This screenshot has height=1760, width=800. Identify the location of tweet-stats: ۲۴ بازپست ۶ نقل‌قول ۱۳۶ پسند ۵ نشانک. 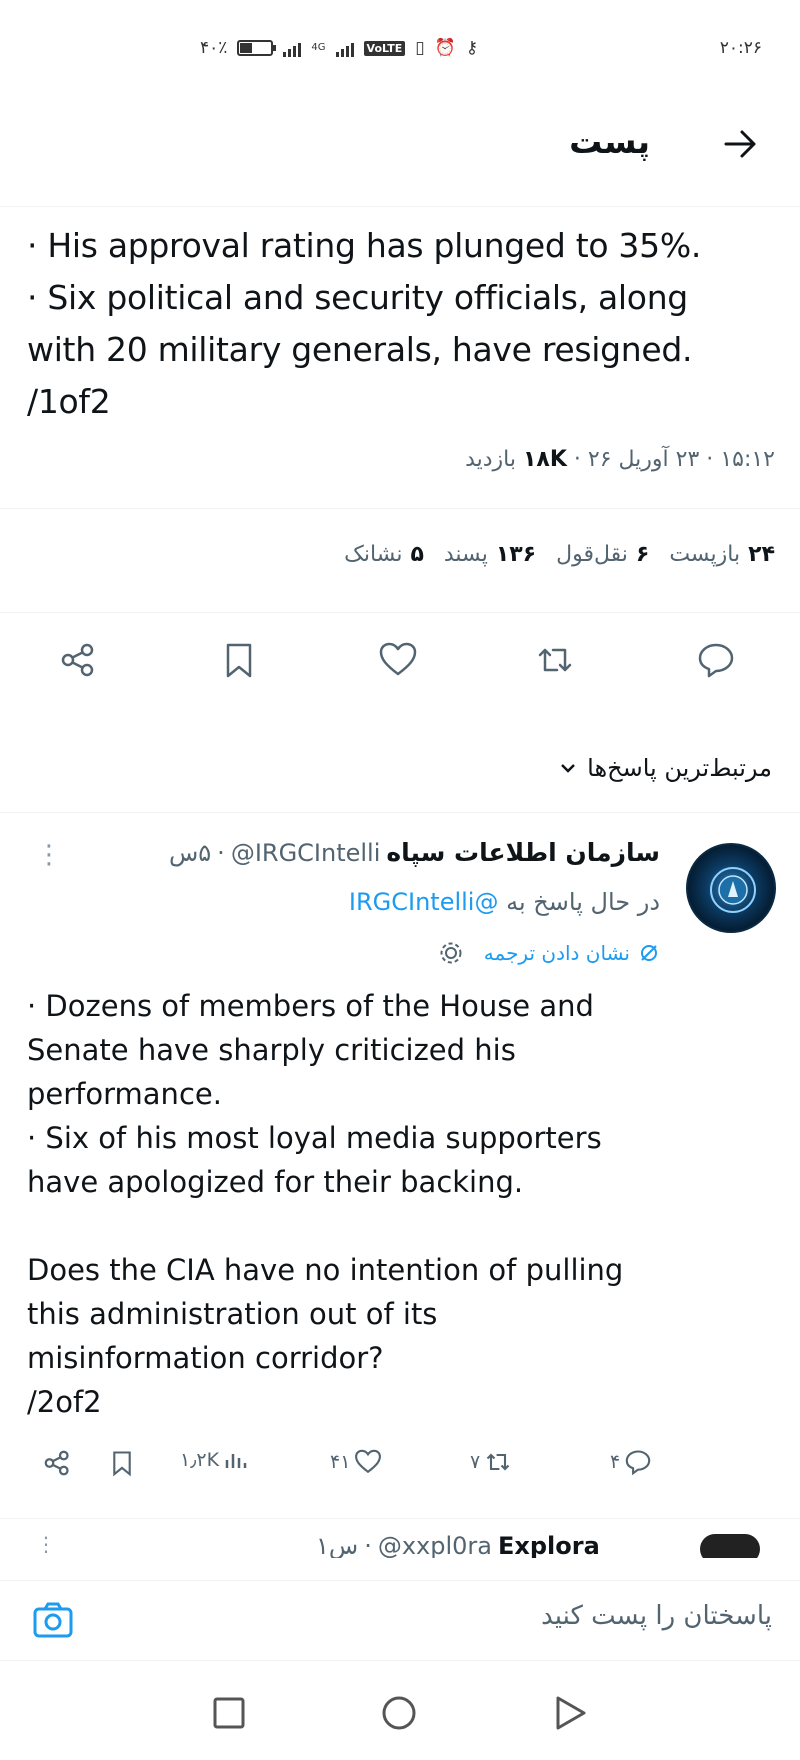
(559, 554).